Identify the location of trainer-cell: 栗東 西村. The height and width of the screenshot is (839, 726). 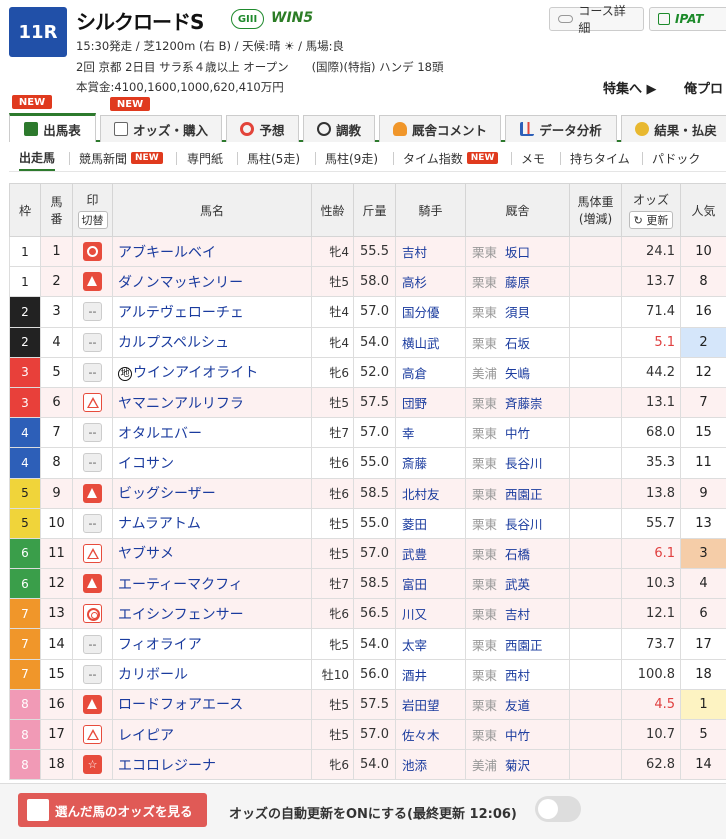
(517, 674).